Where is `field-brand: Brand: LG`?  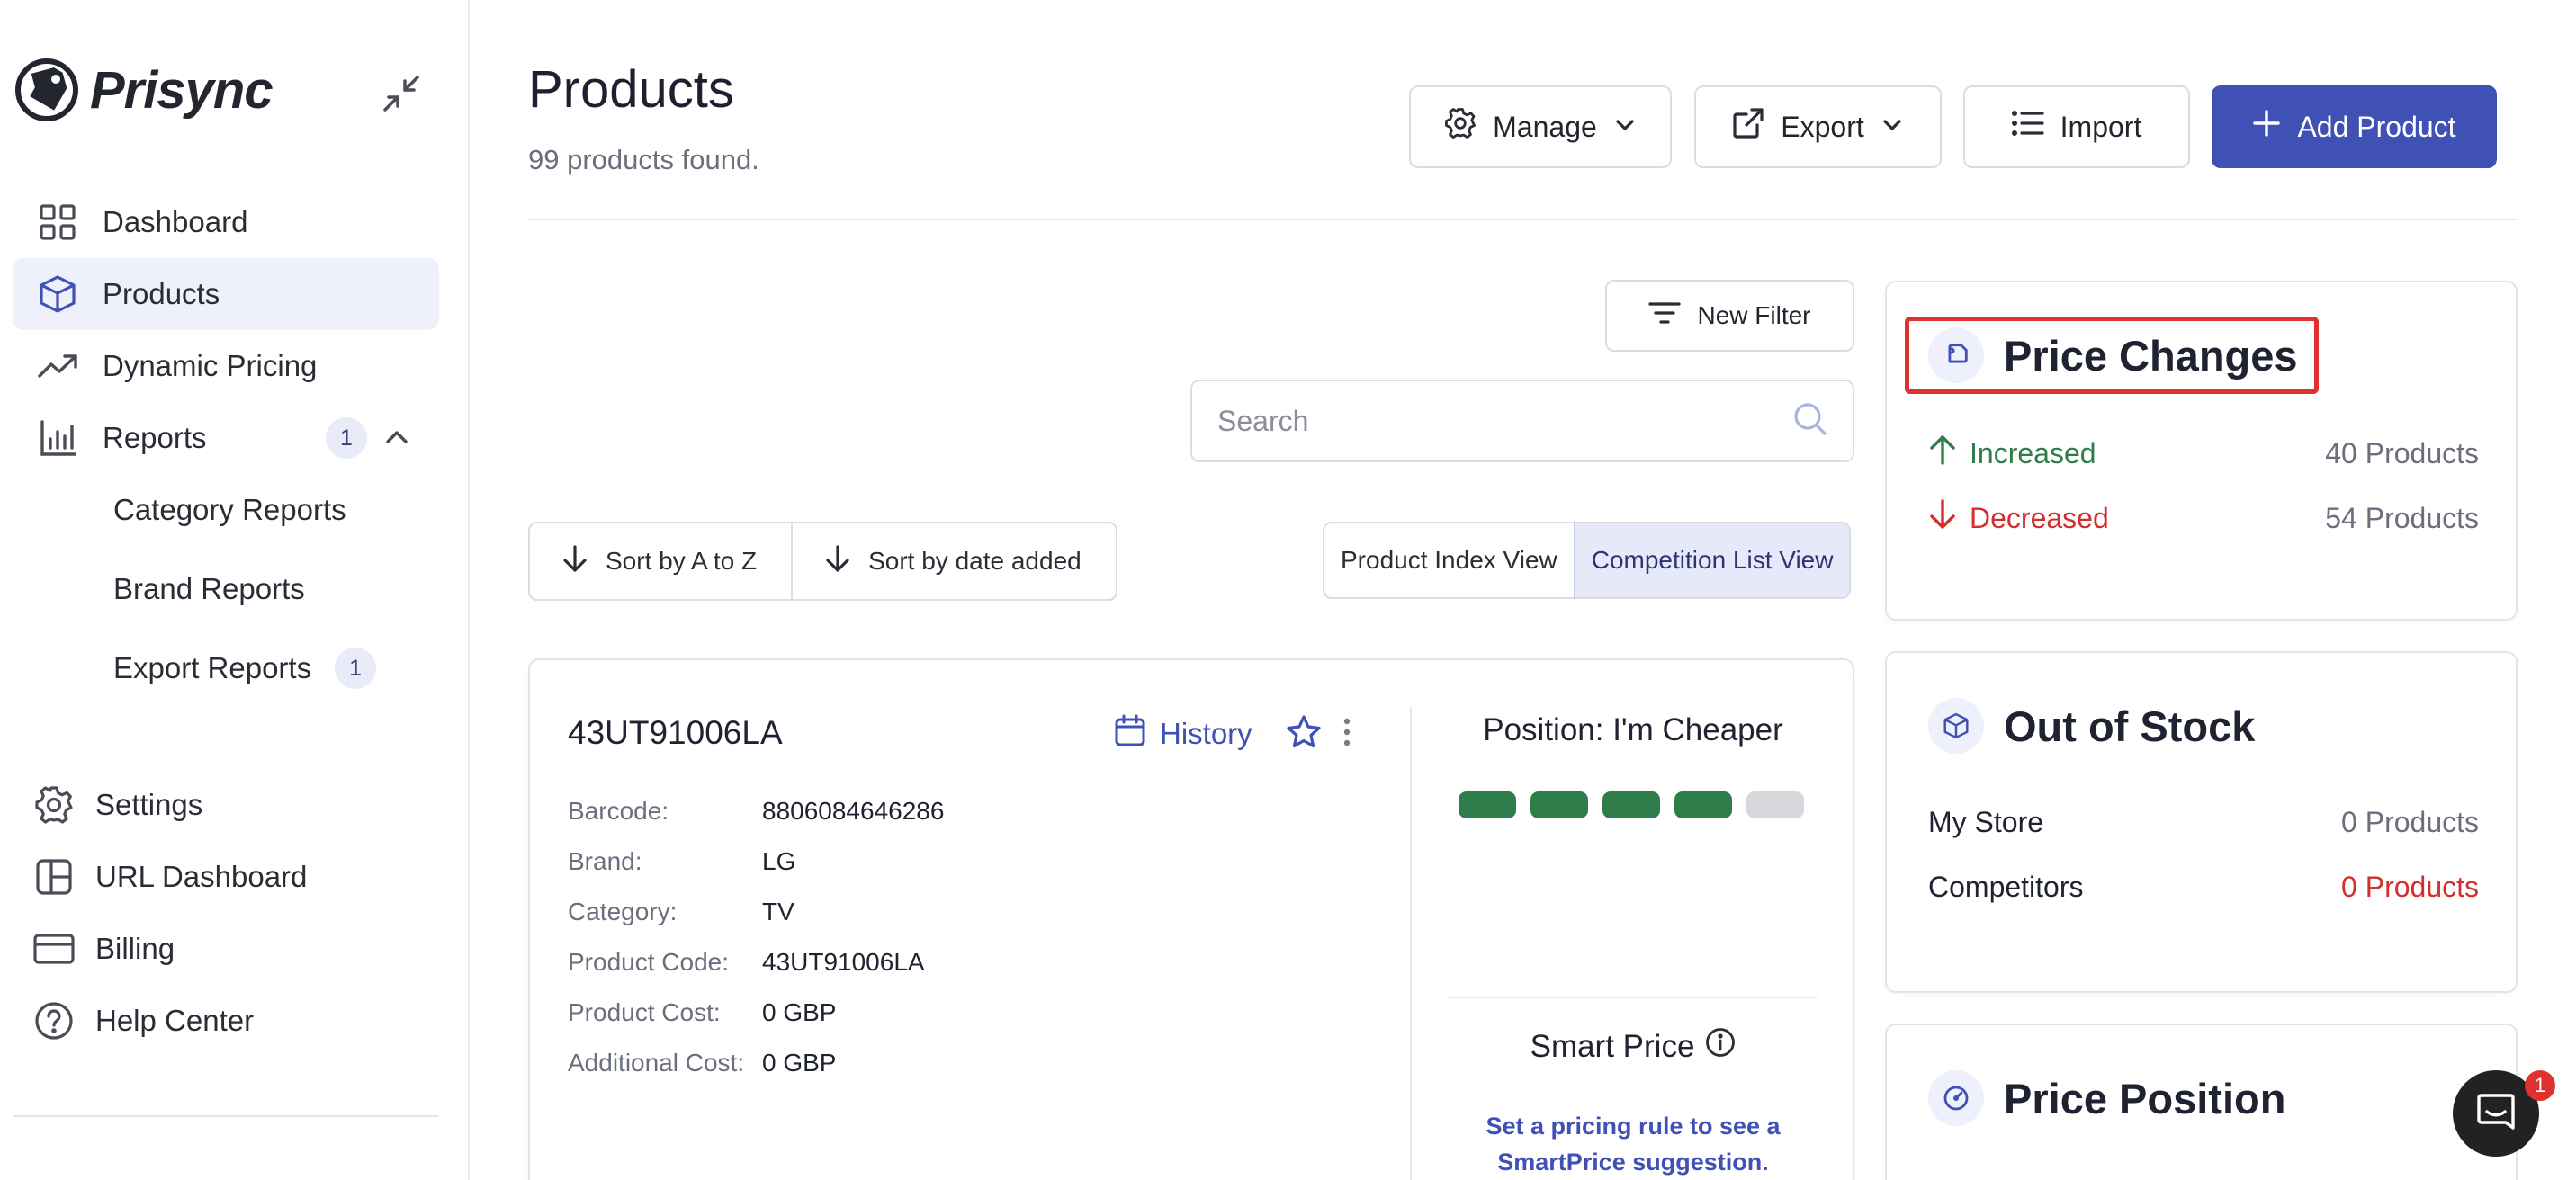 field-brand: Brand: LG is located at coordinates (682, 861).